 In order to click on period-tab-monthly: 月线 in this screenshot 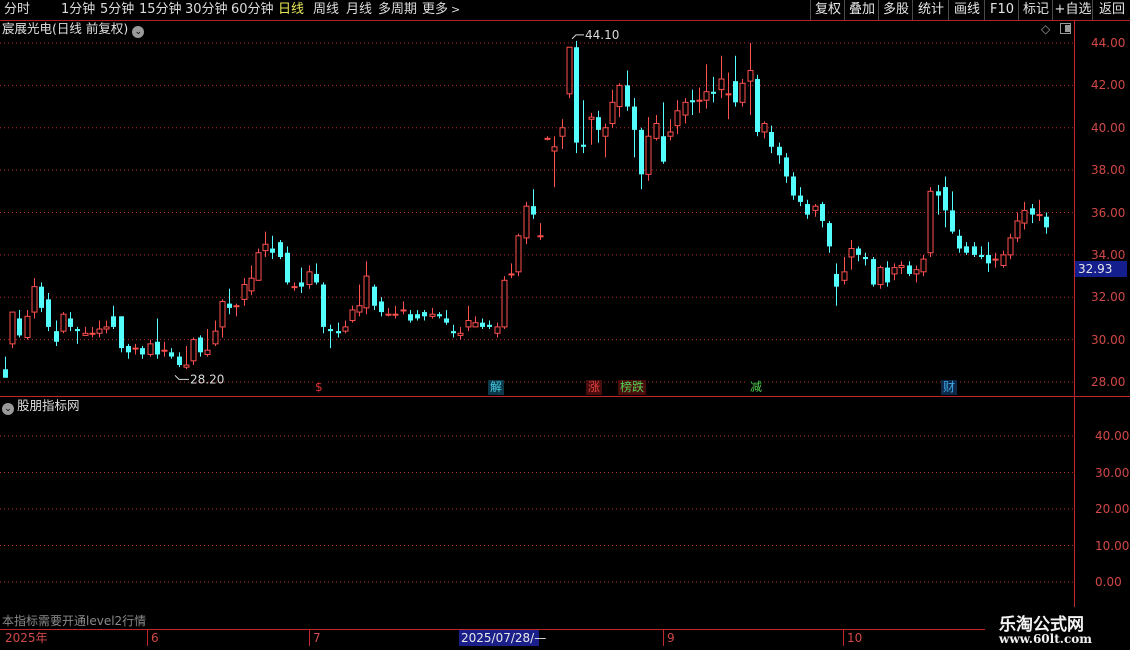, I will do `click(359, 10)`.